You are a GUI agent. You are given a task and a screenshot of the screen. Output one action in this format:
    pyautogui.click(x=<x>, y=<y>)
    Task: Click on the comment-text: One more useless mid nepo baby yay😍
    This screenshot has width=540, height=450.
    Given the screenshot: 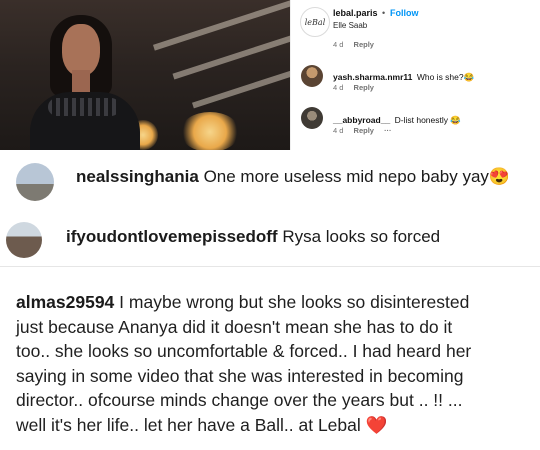 What is the action you would take?
    pyautogui.click(x=357, y=176)
    